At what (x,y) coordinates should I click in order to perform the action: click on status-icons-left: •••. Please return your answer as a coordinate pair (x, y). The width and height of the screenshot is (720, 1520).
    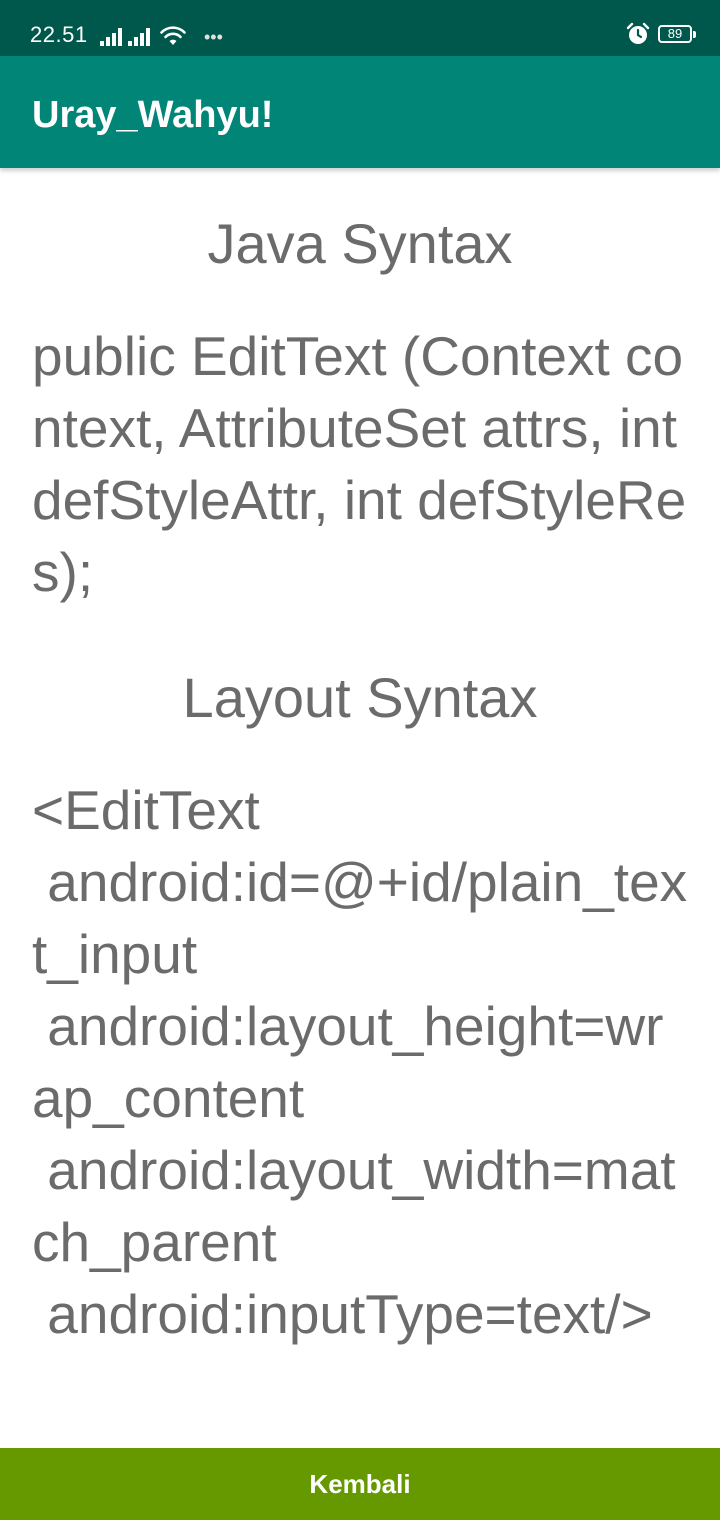
    Looking at the image, I should click on (161, 34).